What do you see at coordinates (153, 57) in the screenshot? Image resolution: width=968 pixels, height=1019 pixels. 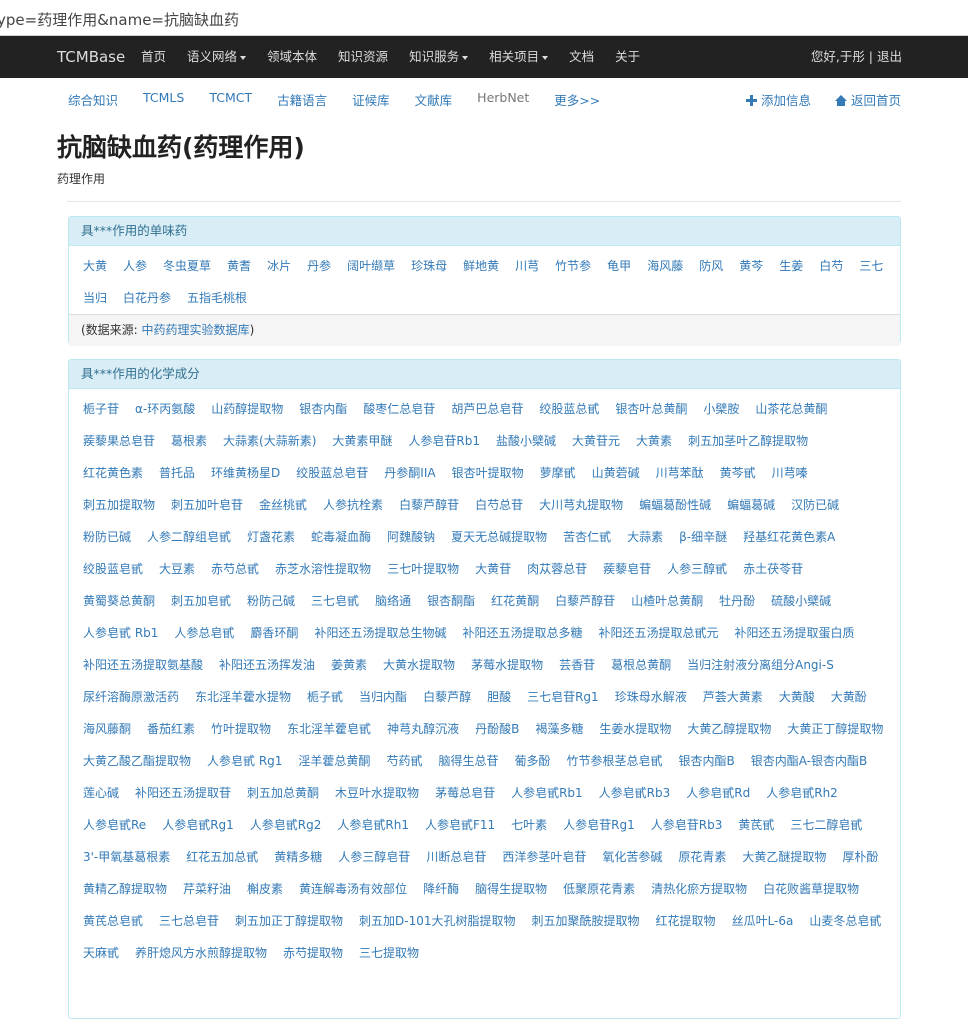 I see `nav-item-0: 首页` at bounding box center [153, 57].